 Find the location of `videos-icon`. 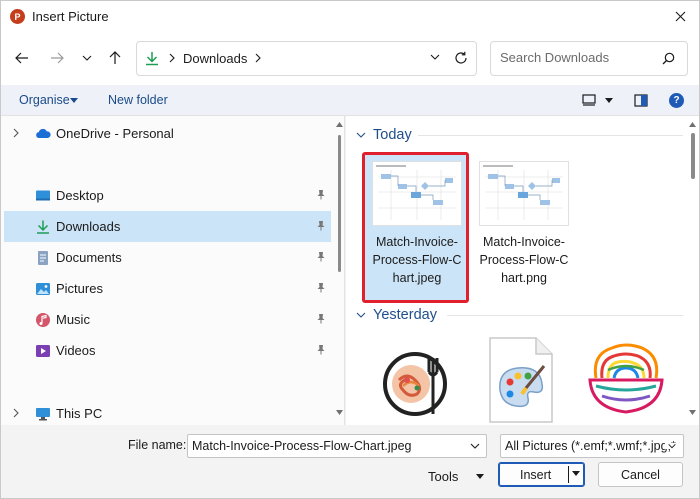

videos-icon is located at coordinates (43, 351).